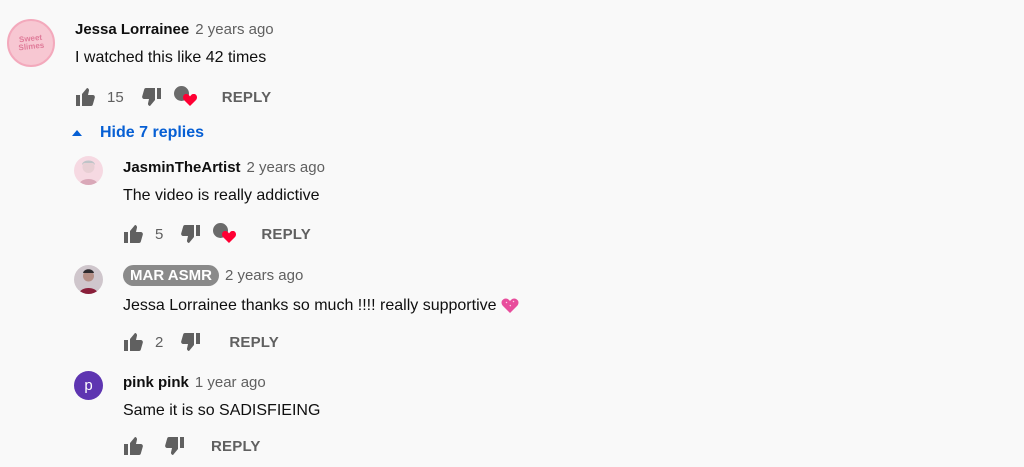 Image resolution: width=1024 pixels, height=467 pixels. I want to click on like-count: 2, so click(159, 342).